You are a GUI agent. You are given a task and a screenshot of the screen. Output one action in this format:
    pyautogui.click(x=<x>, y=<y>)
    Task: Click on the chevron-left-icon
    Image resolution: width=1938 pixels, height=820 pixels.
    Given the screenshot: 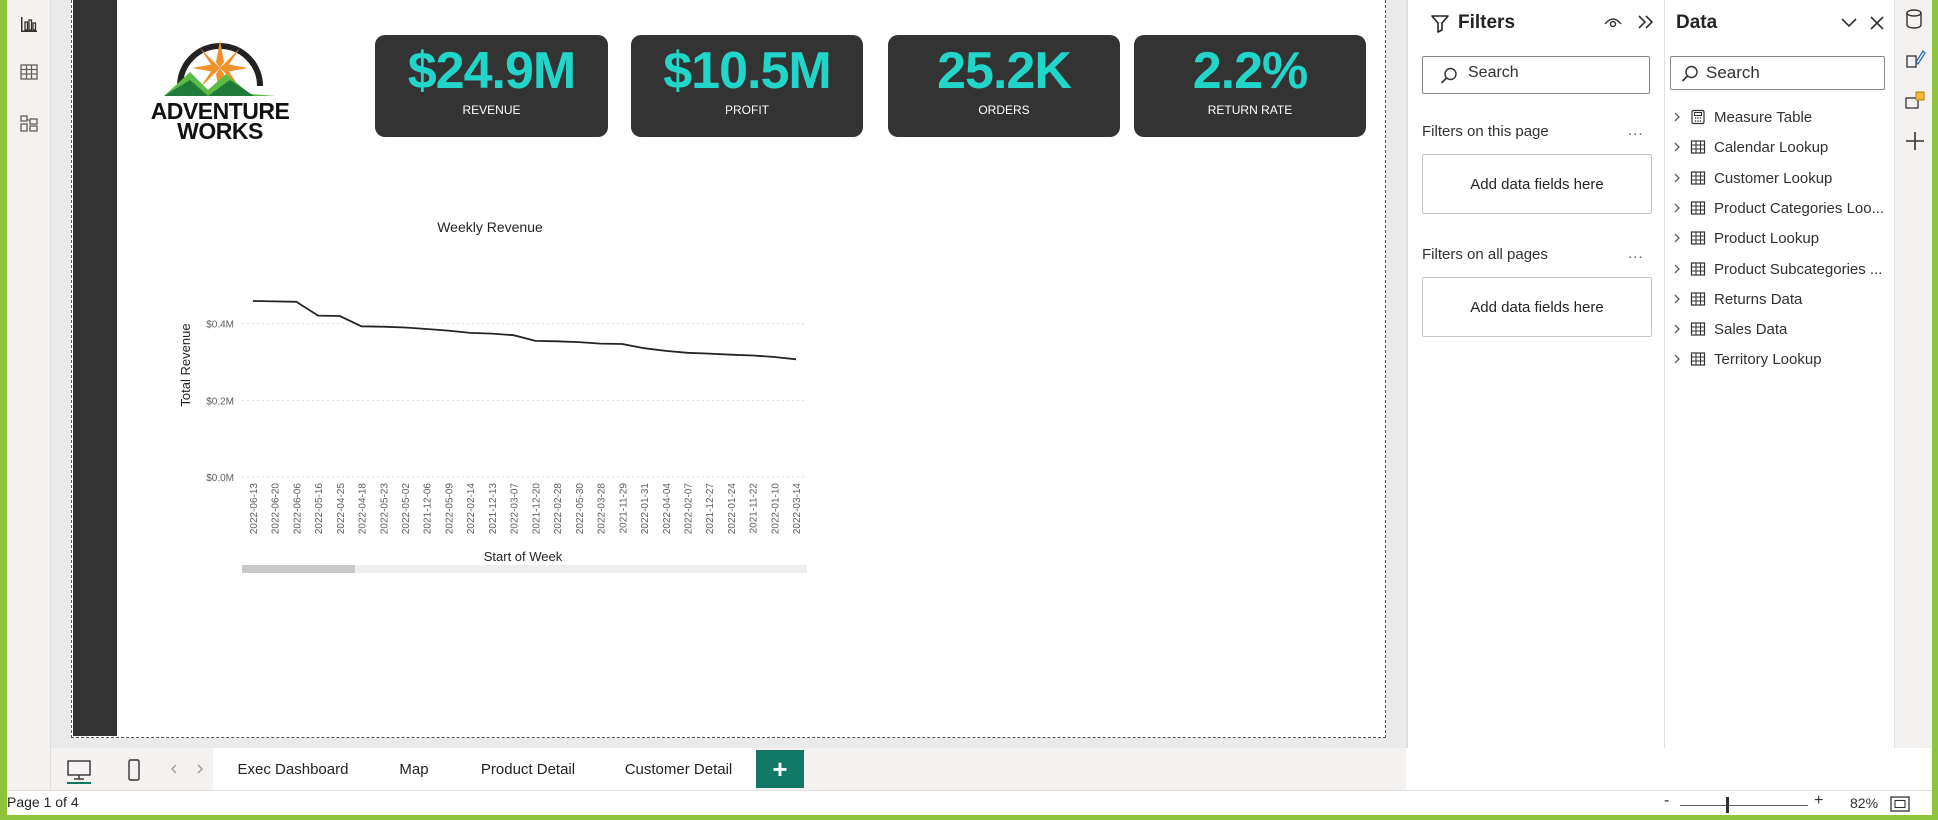 What is the action you would take?
    pyautogui.click(x=174, y=769)
    